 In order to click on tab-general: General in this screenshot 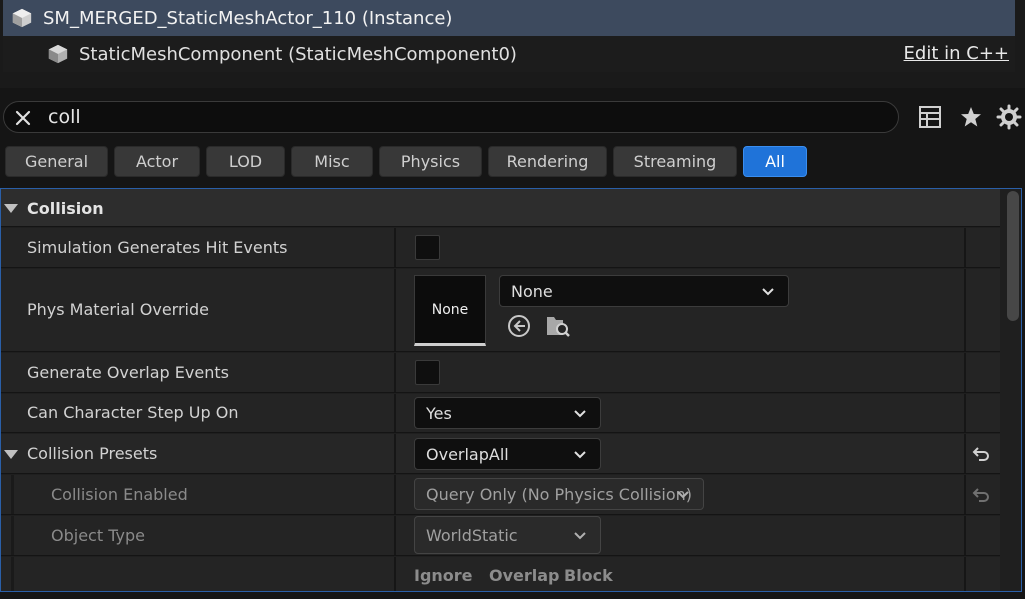, I will do `click(56, 161)`.